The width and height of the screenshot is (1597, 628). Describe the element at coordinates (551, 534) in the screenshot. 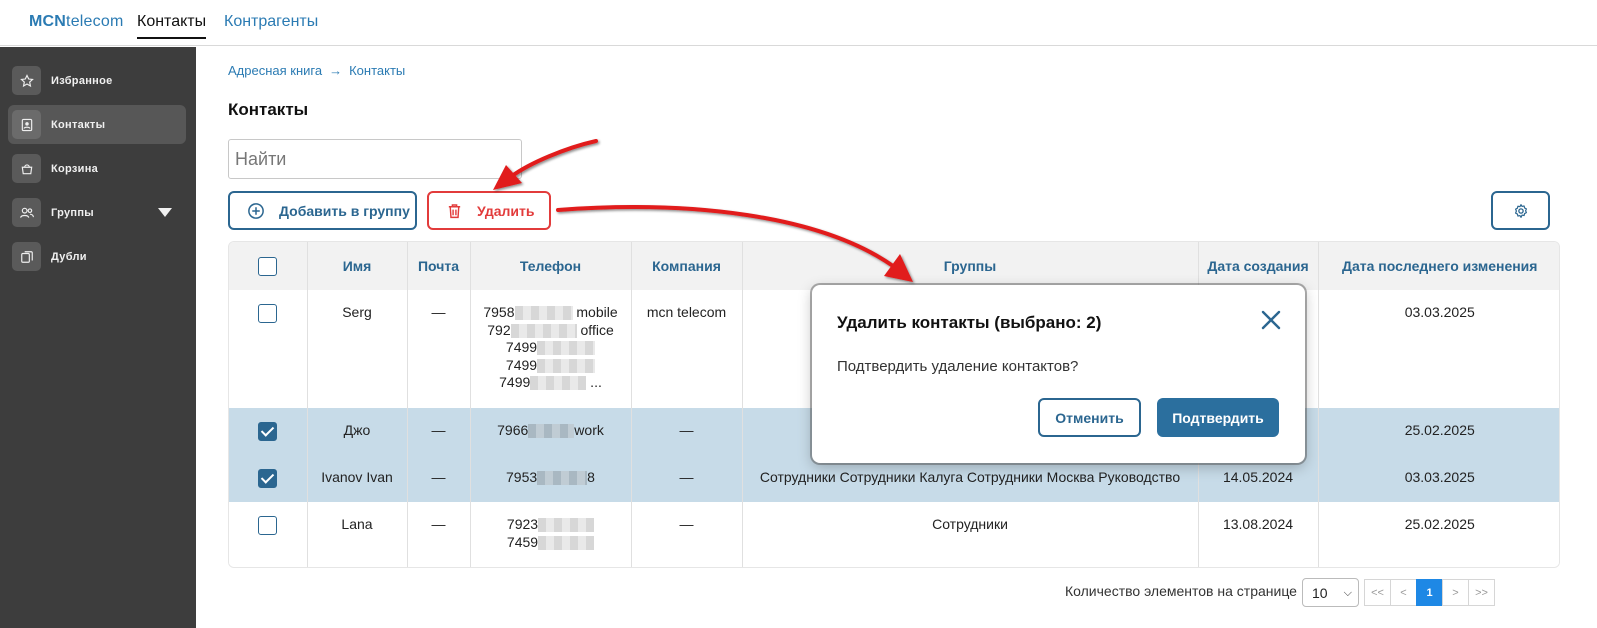

I see `cell-phone: 7923 7459` at that location.